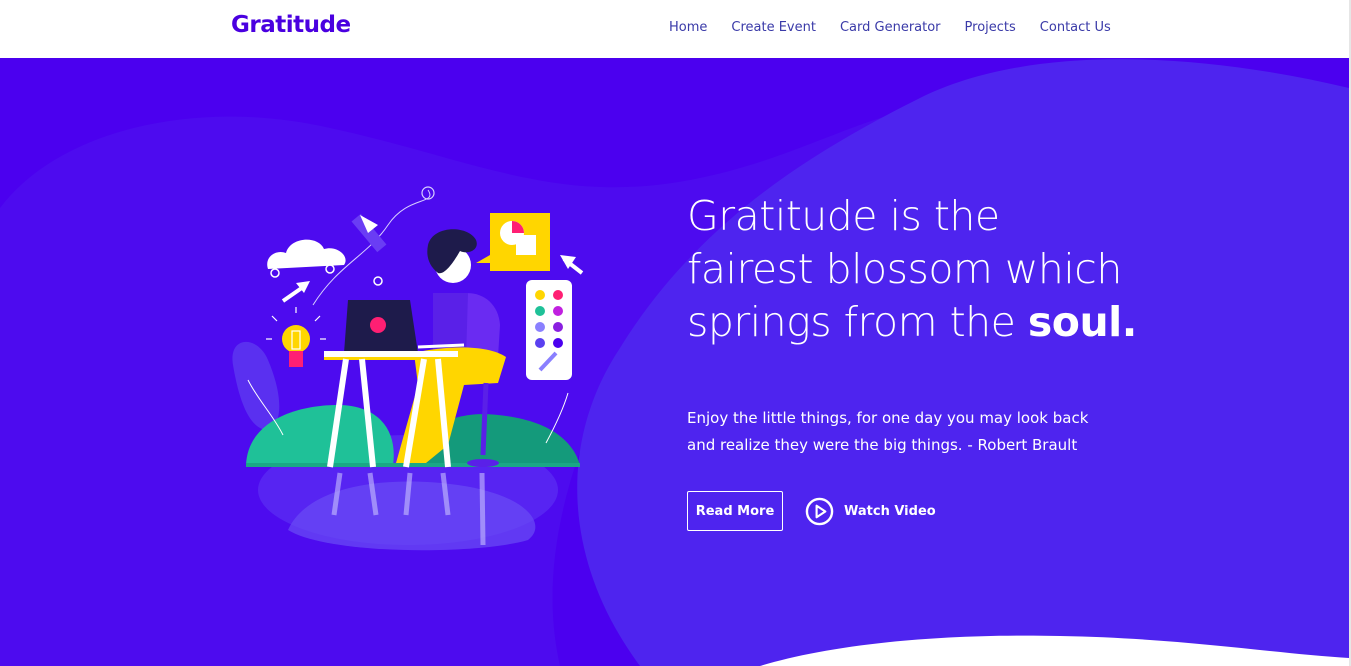 The width and height of the screenshot is (1351, 666). I want to click on nav-link-contact-us: Contact Us, so click(1075, 27).